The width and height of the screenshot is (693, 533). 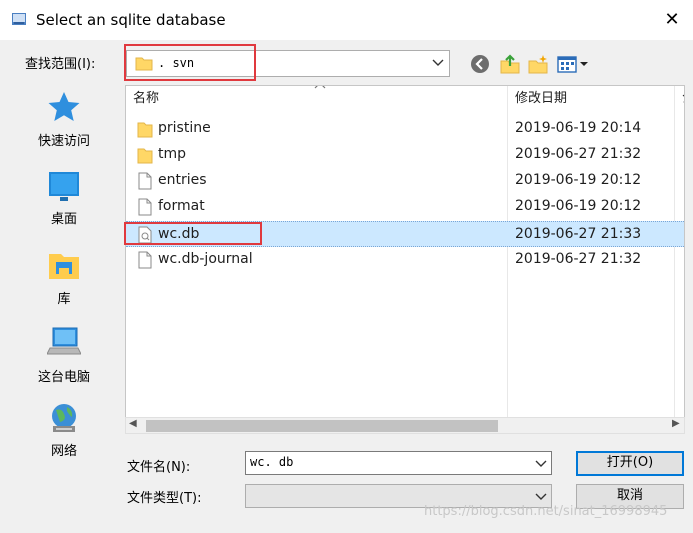 I want to click on watermark: https://blog.csdn.net/sinat_16998945, so click(x=546, y=511).